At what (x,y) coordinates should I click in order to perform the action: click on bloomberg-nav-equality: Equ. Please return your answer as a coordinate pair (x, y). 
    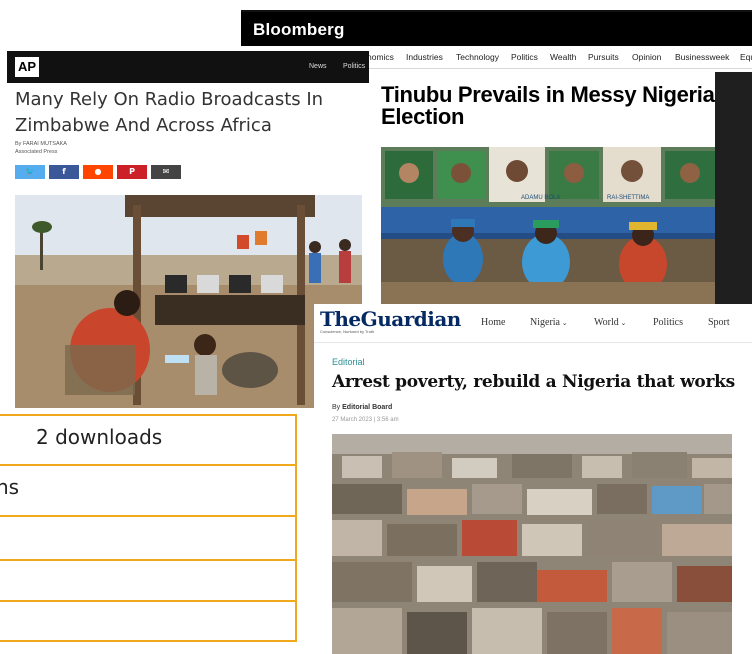
    Looking at the image, I should click on (746, 57).